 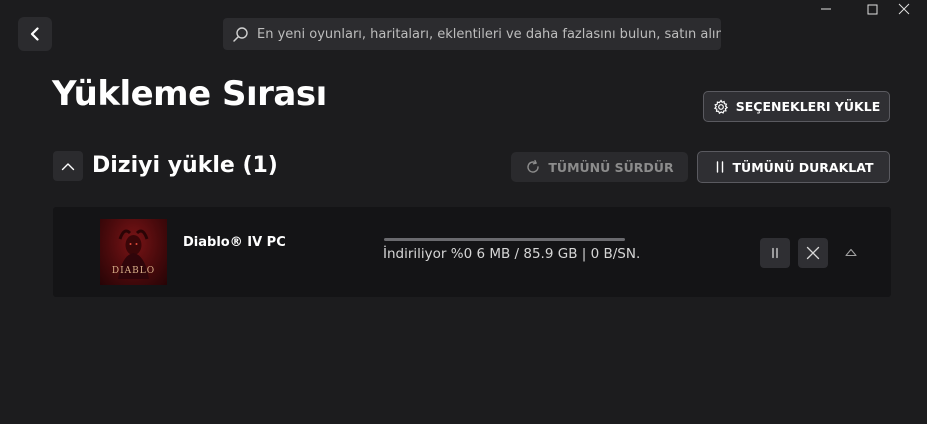 I want to click on triangle-up-icon, so click(x=851, y=252).